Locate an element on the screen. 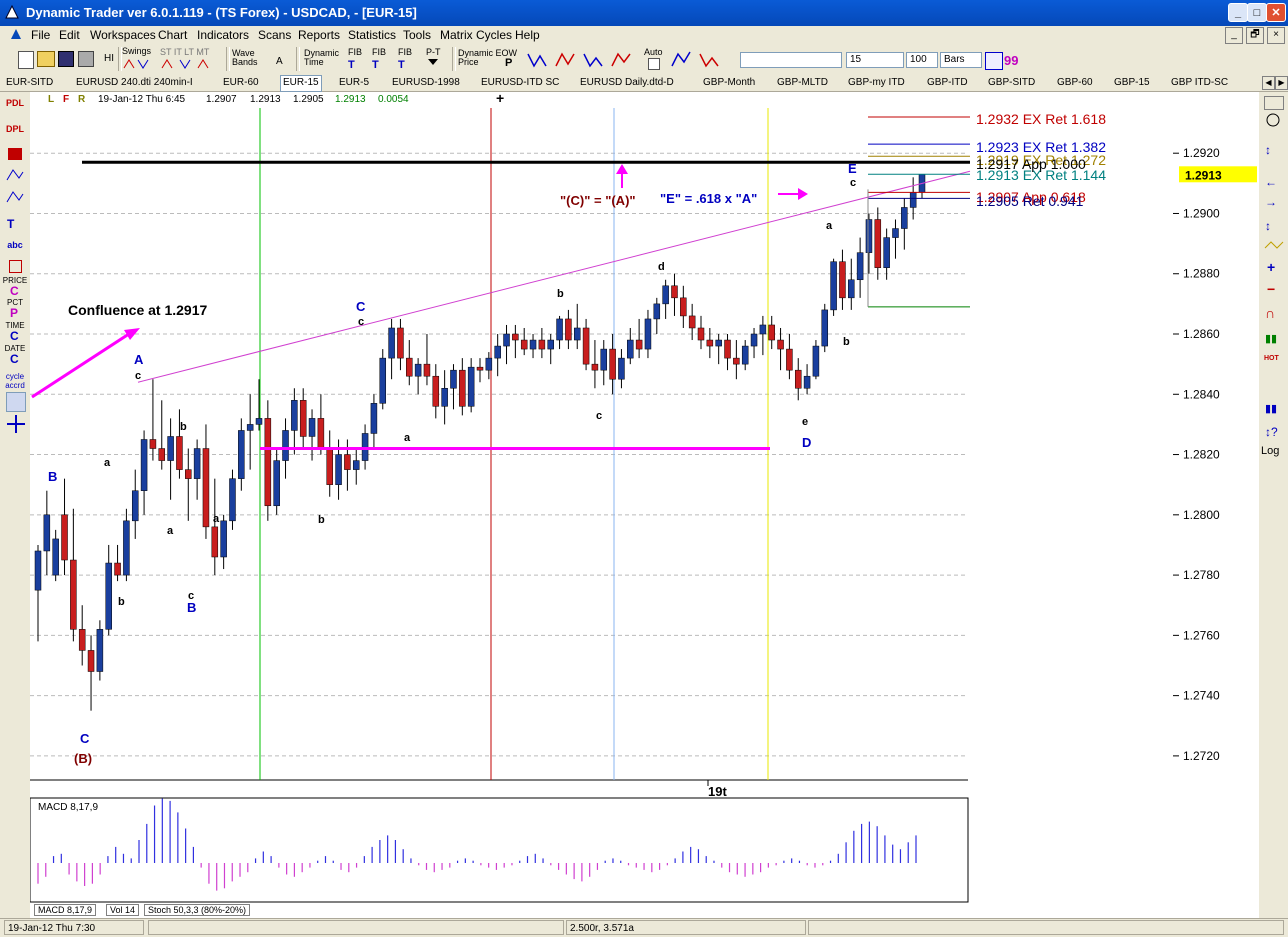 The height and width of the screenshot is (937, 1288). svg-text: T is located at coordinates (351, 64).